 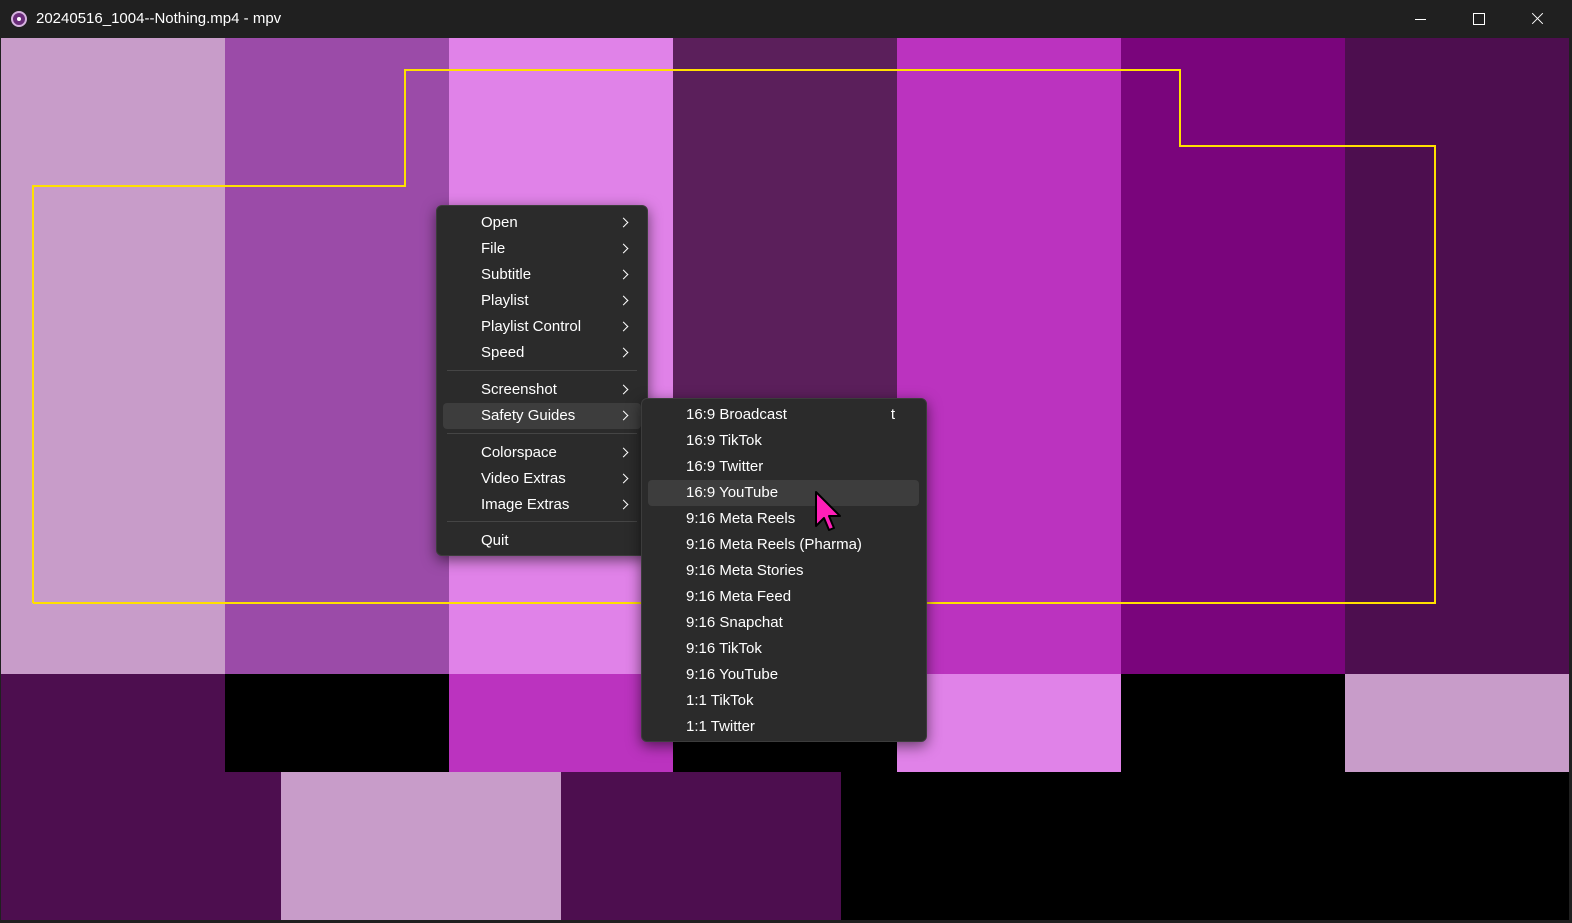 What do you see at coordinates (732, 674) in the screenshot?
I see `menu-item-label: 9:16 YouTube` at bounding box center [732, 674].